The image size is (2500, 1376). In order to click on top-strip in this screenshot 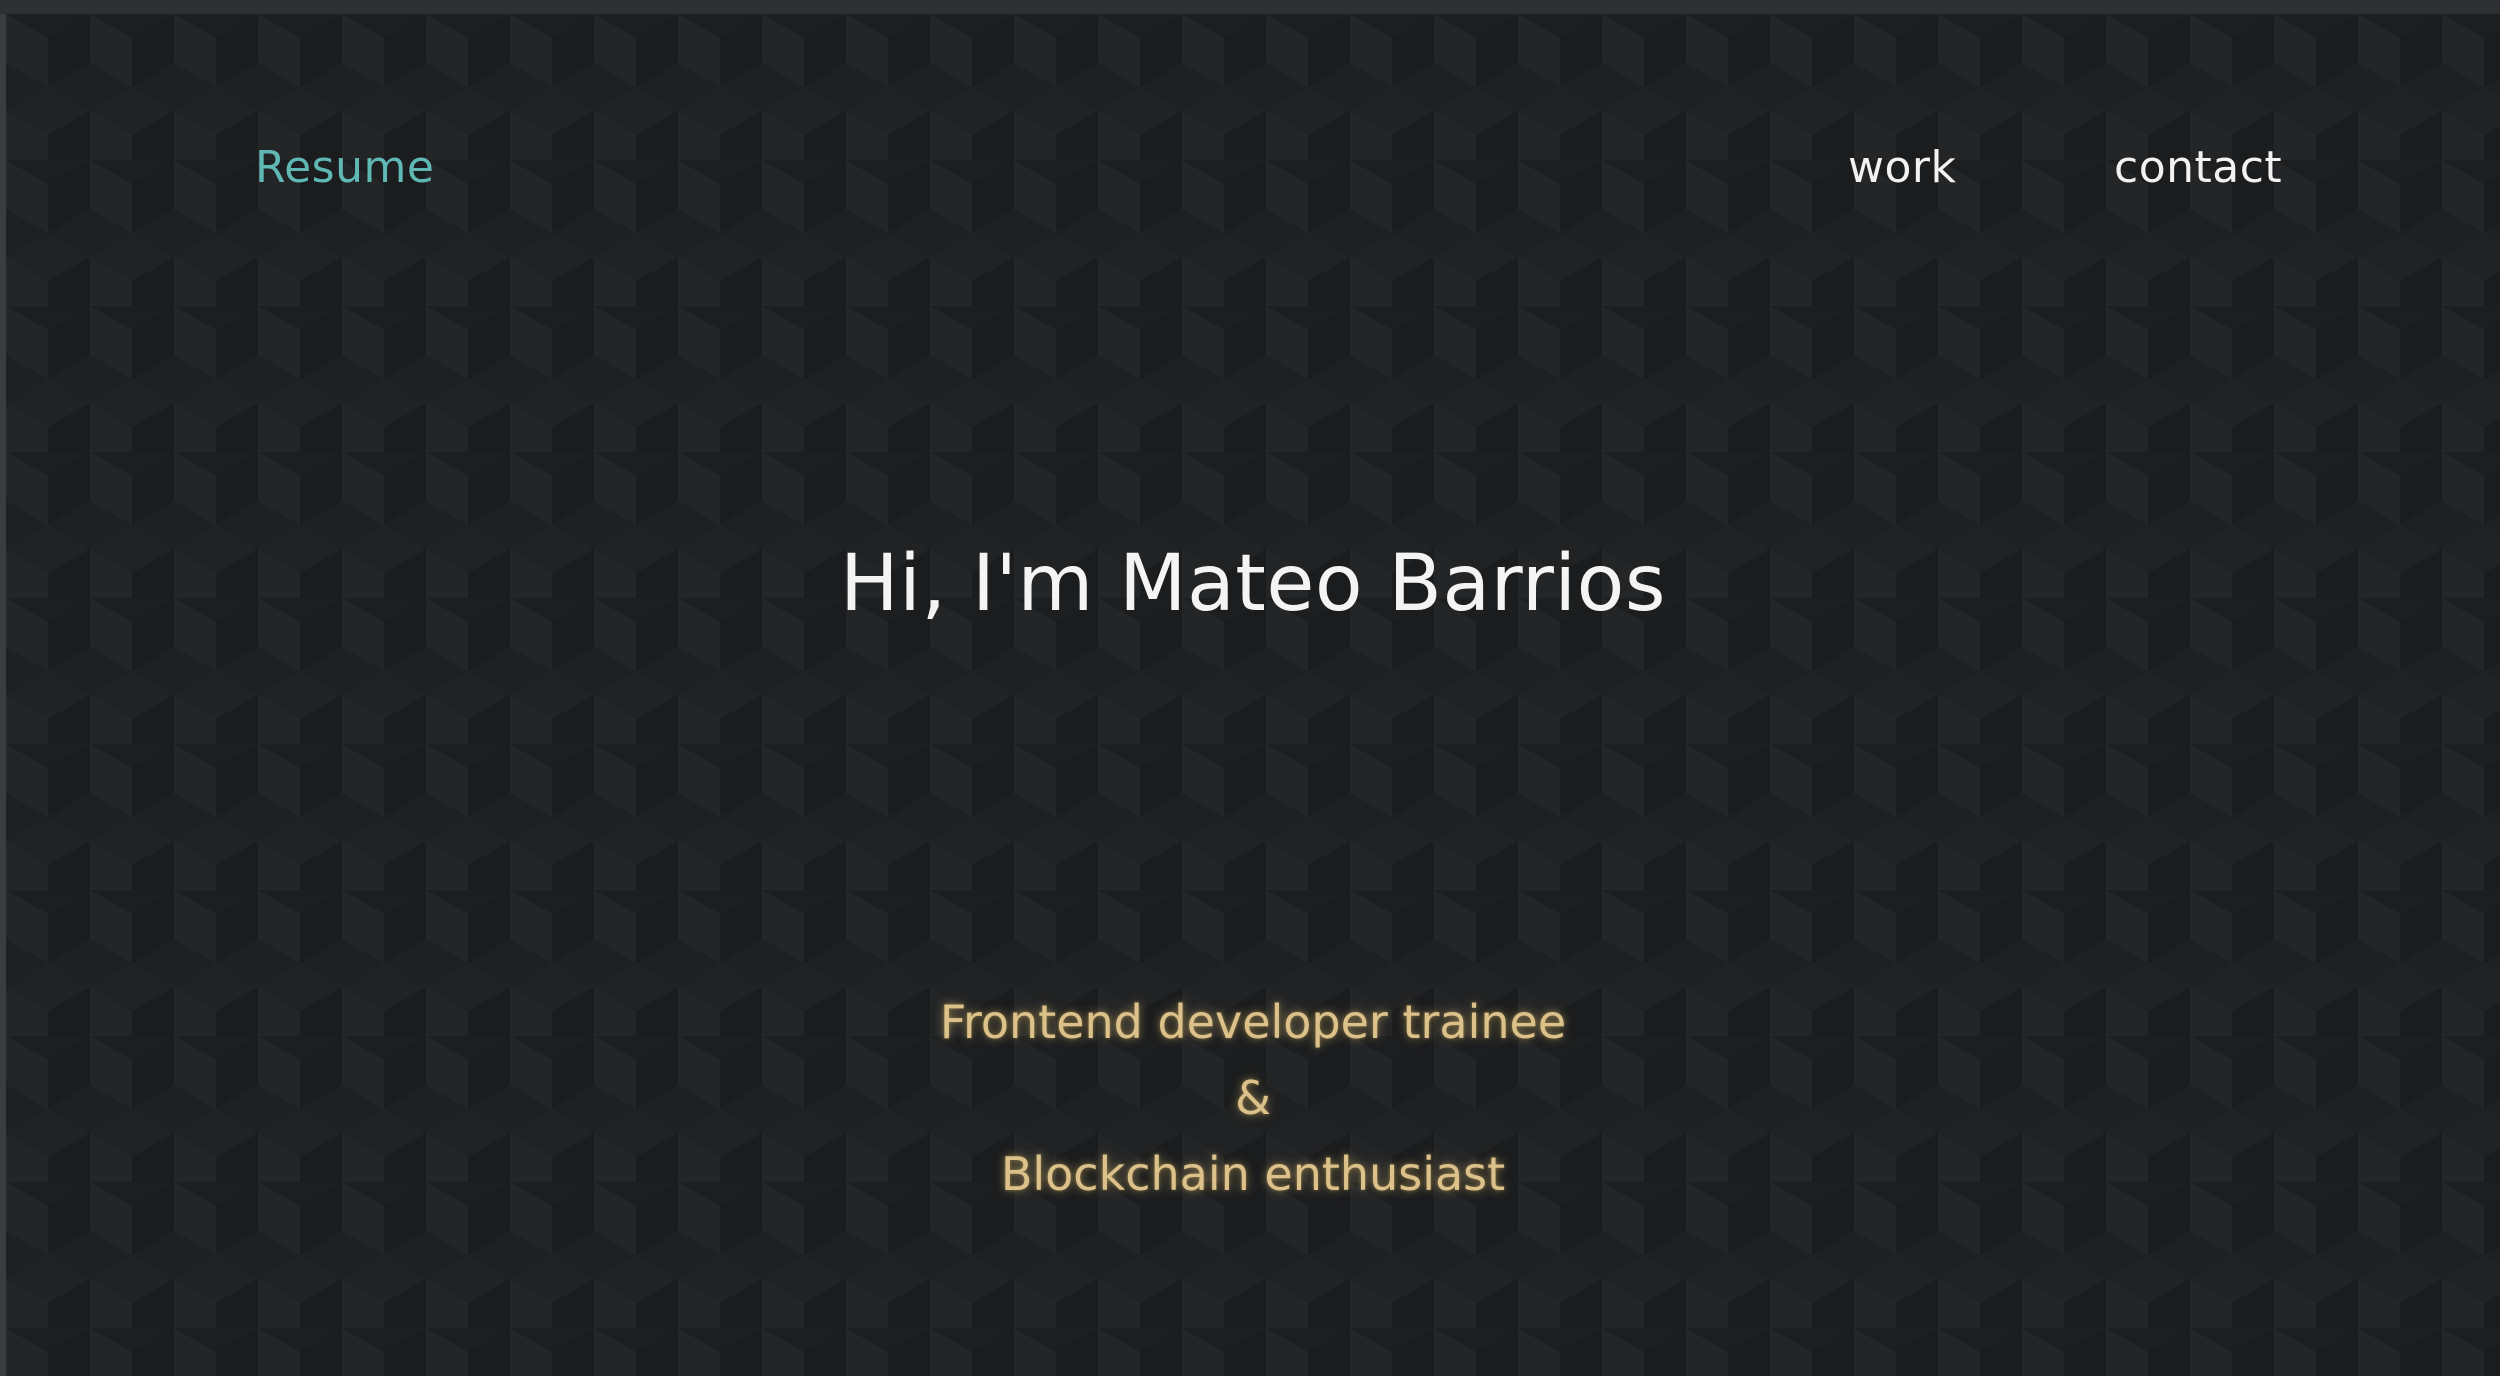, I will do `click(1250, 7)`.